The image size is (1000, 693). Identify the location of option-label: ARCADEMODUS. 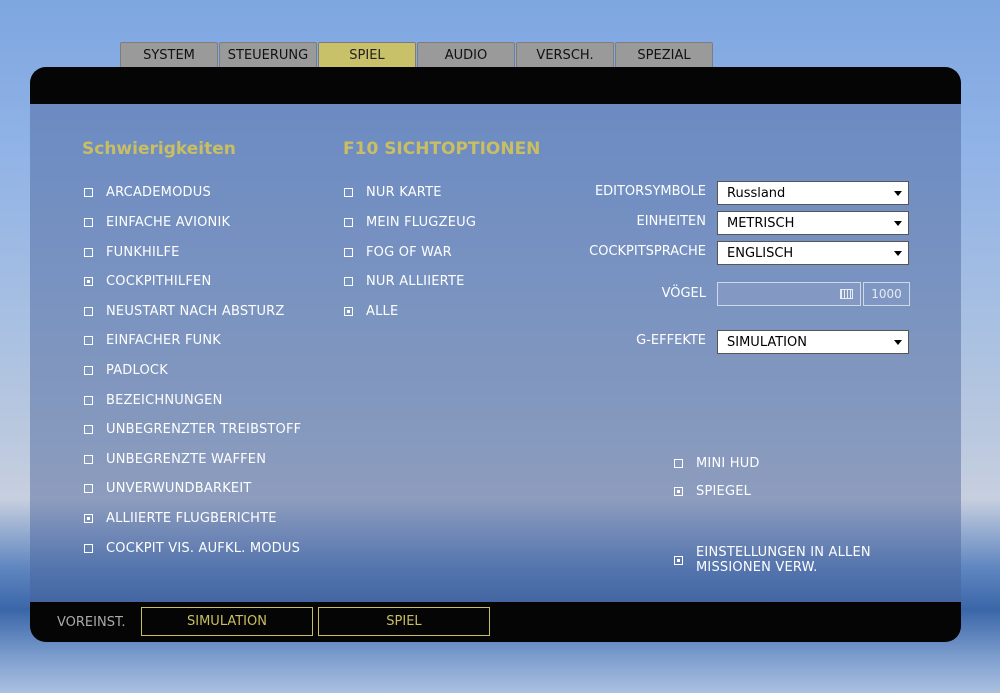
(158, 192).